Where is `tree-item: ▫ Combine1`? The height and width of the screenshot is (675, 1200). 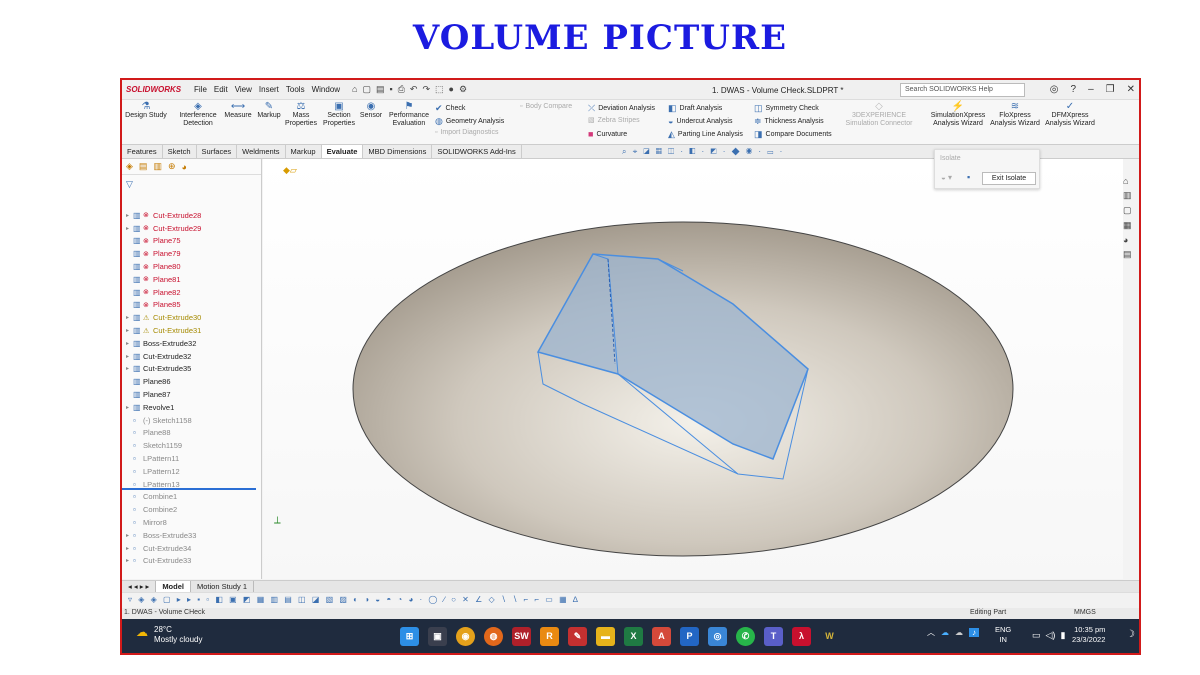 tree-item: ▫ Combine1 is located at coordinates (192, 497).